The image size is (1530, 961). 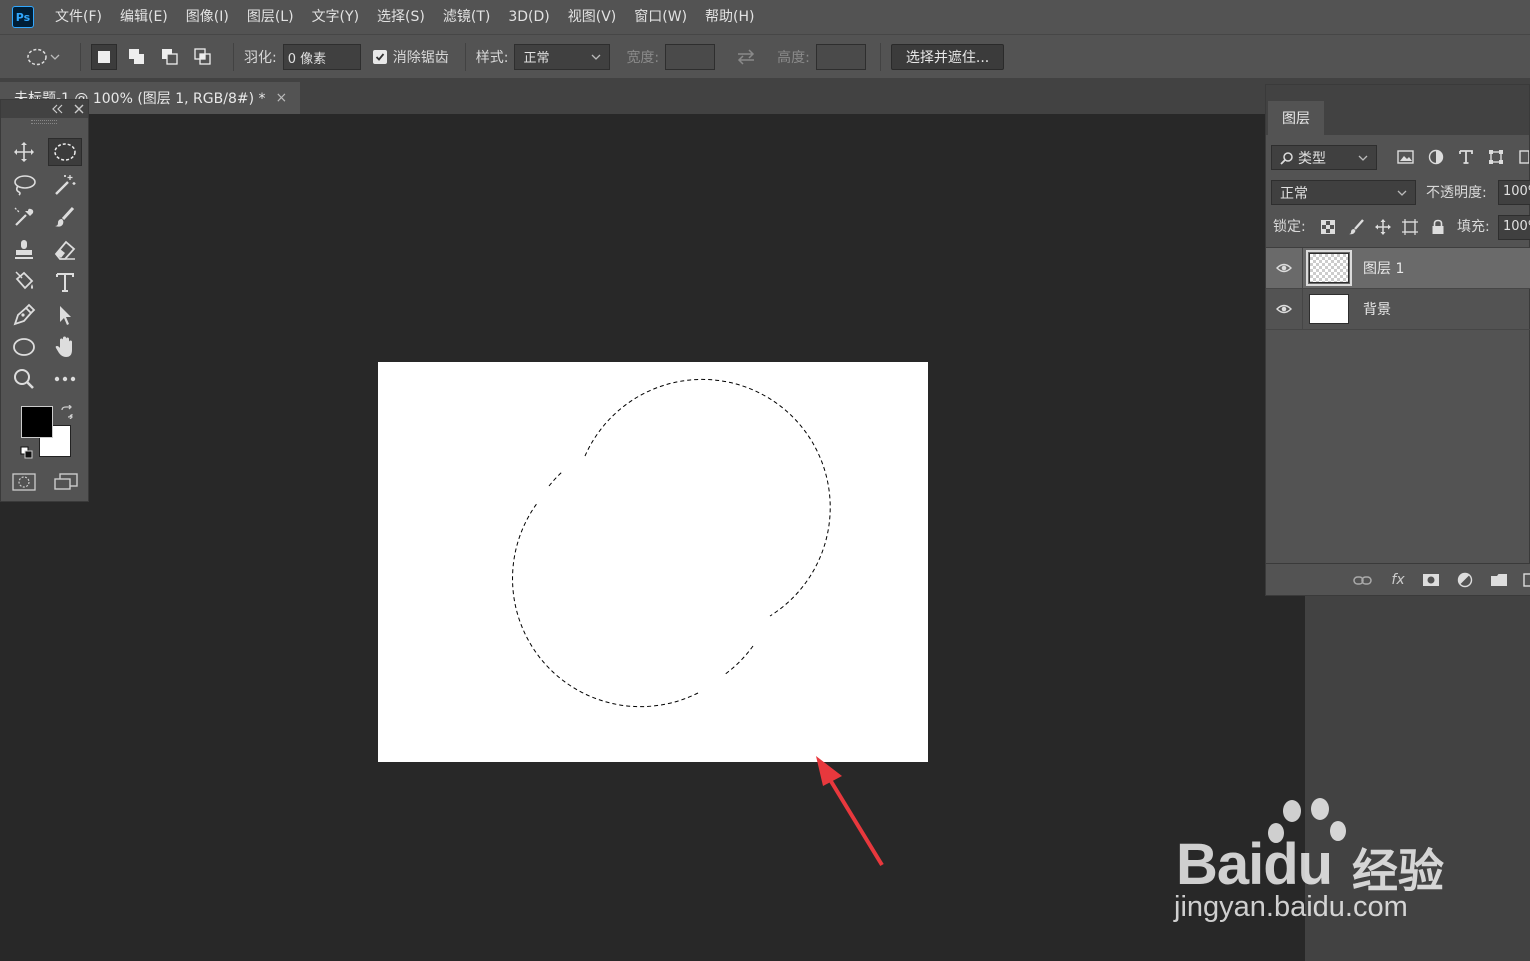 I want to click on opacity-label: 不透明度:, so click(x=1456, y=193).